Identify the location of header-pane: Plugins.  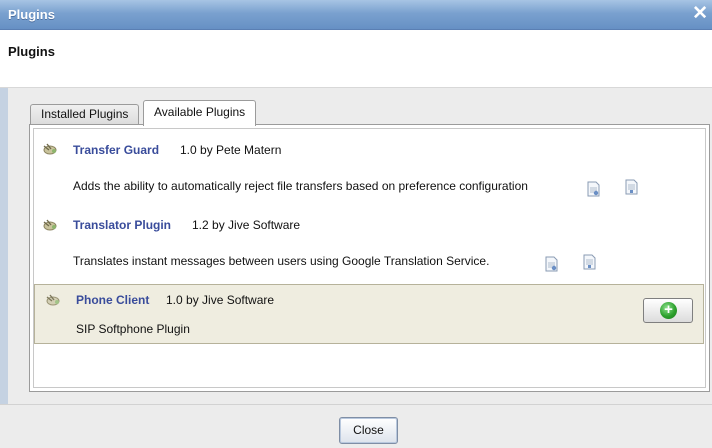
(356, 59).